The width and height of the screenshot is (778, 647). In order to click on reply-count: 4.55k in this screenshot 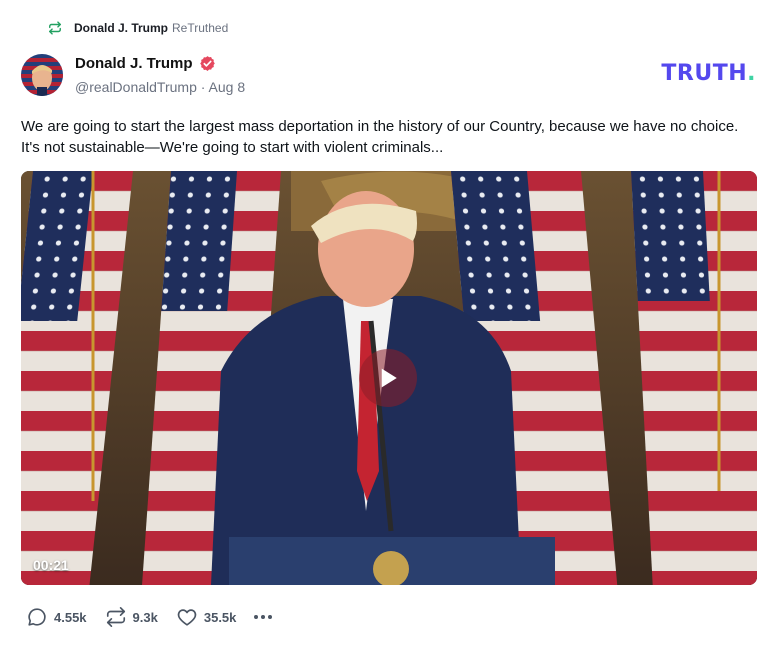, I will do `click(70, 617)`.